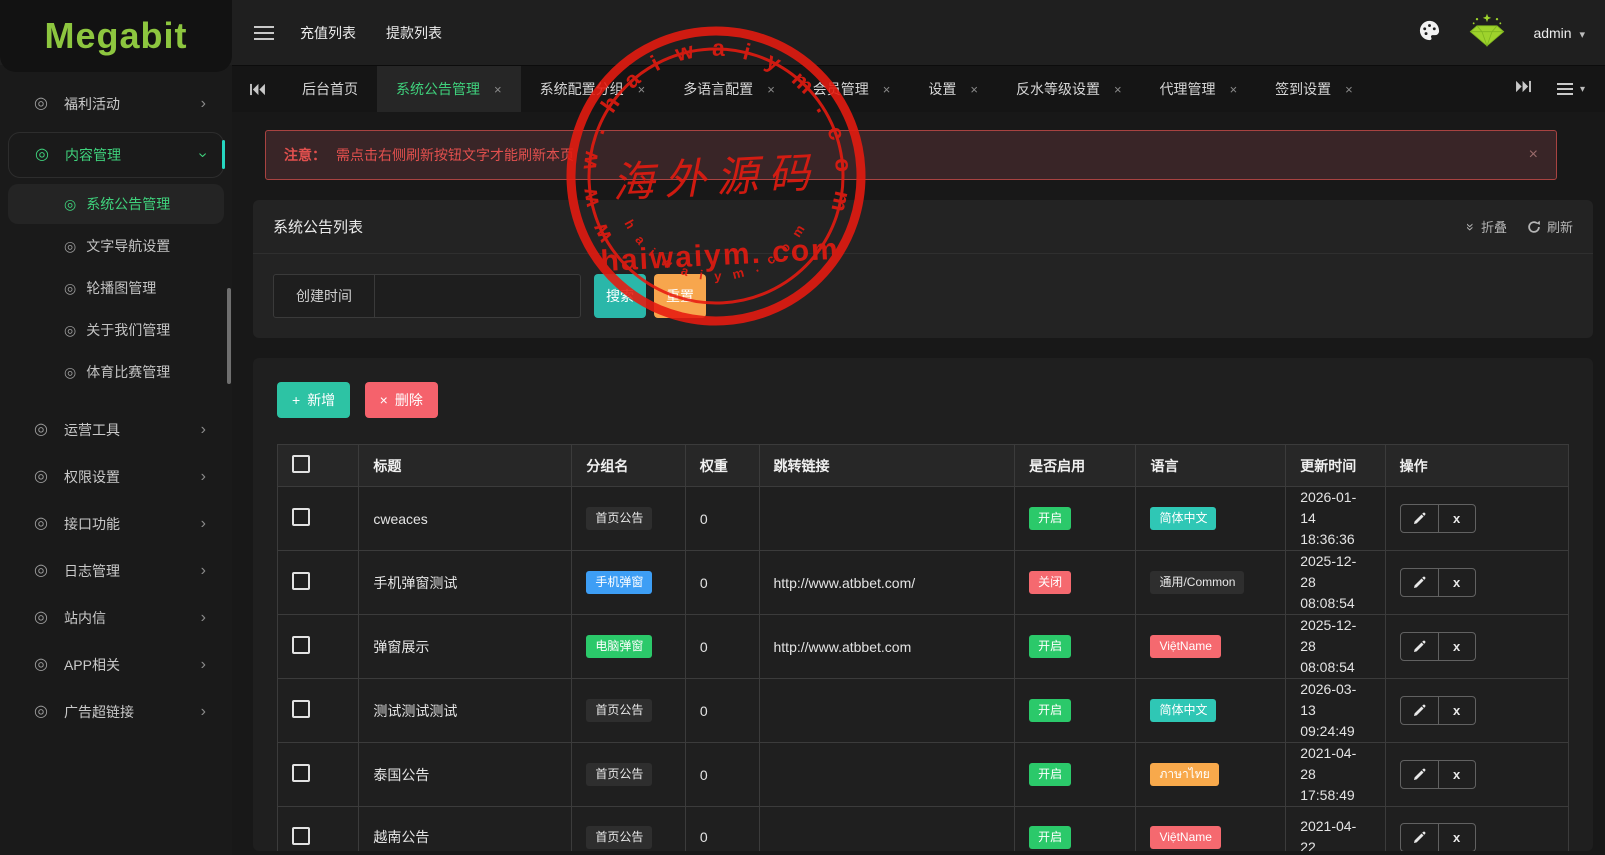  Describe the element at coordinates (414, 33) in the screenshot. I see `top-menu-item: 提款列表` at that location.